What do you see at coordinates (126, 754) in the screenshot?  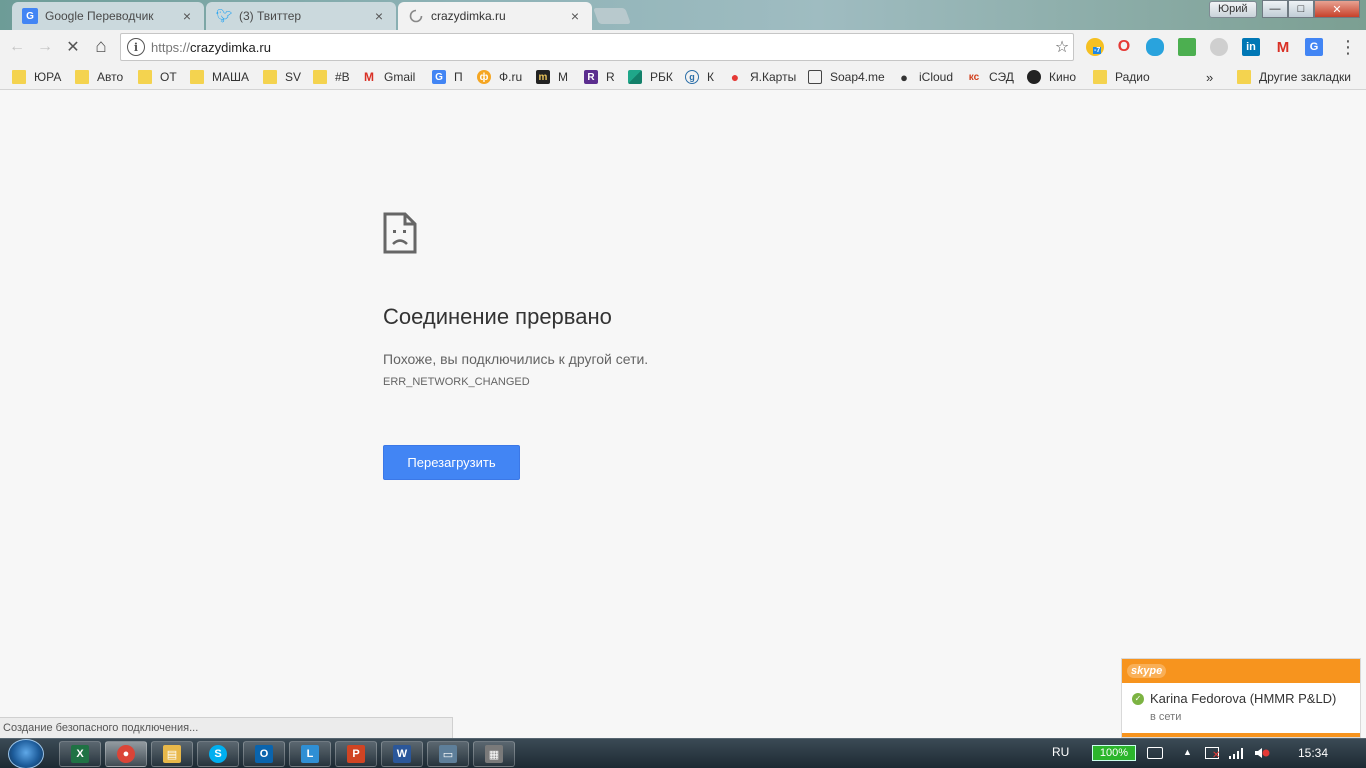 I see `taskbar-app-chrome: ●` at bounding box center [126, 754].